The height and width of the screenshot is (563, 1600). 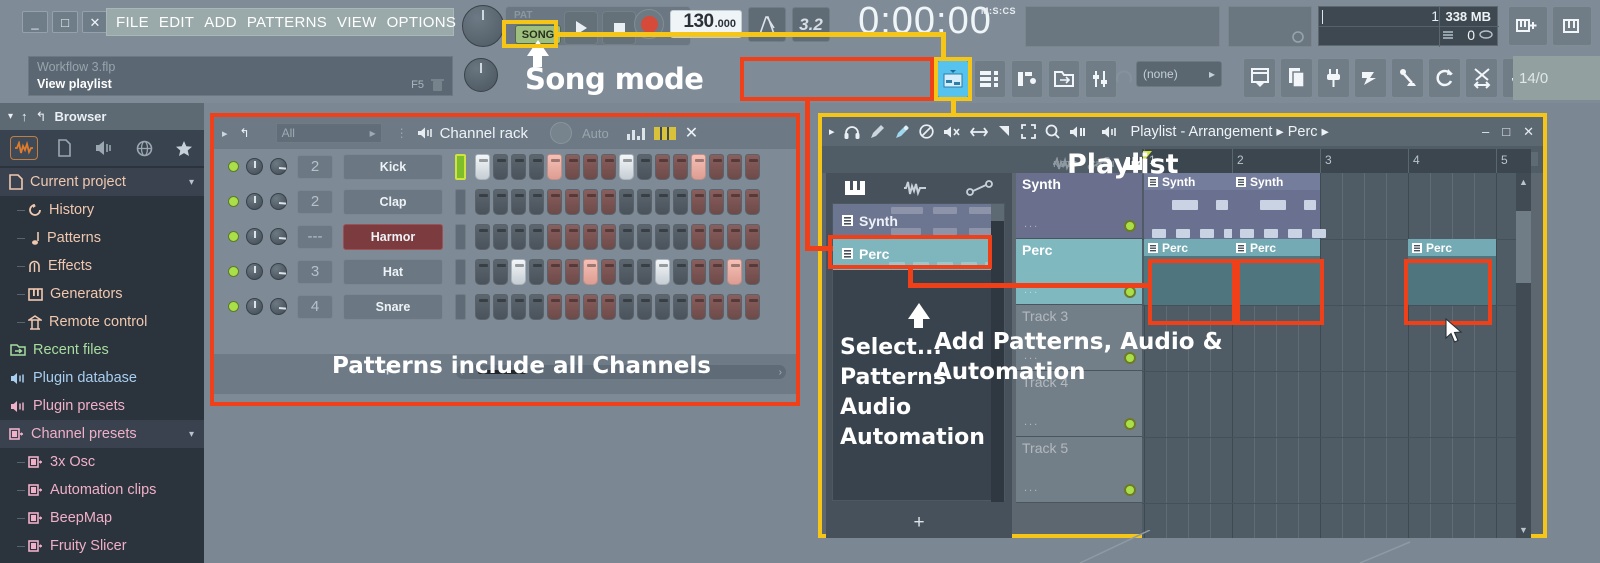 What do you see at coordinates (560, 133) in the screenshot?
I see `rack-knob` at bounding box center [560, 133].